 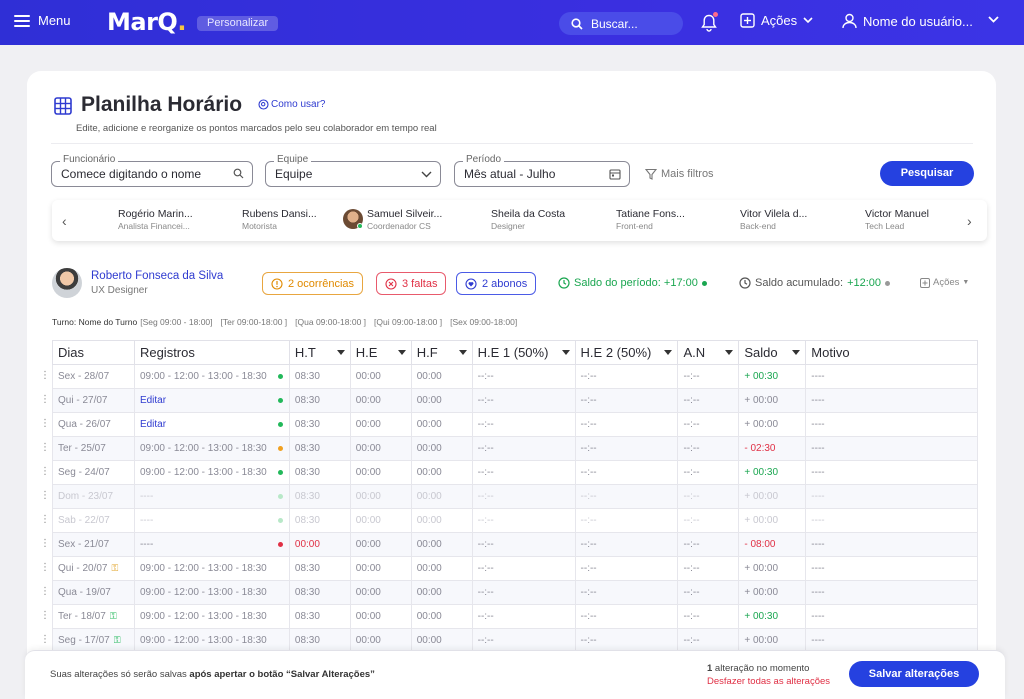 I want to click on changes-count: 1 alteração no momento, so click(x=758, y=668).